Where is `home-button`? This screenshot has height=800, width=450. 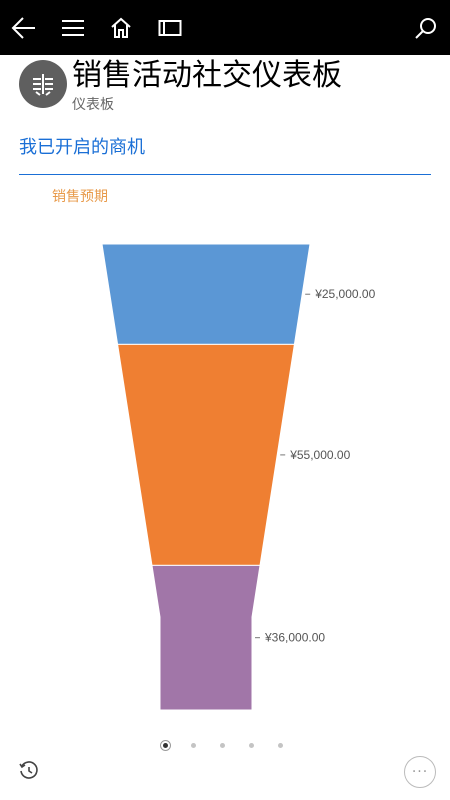 home-button is located at coordinates (121, 28).